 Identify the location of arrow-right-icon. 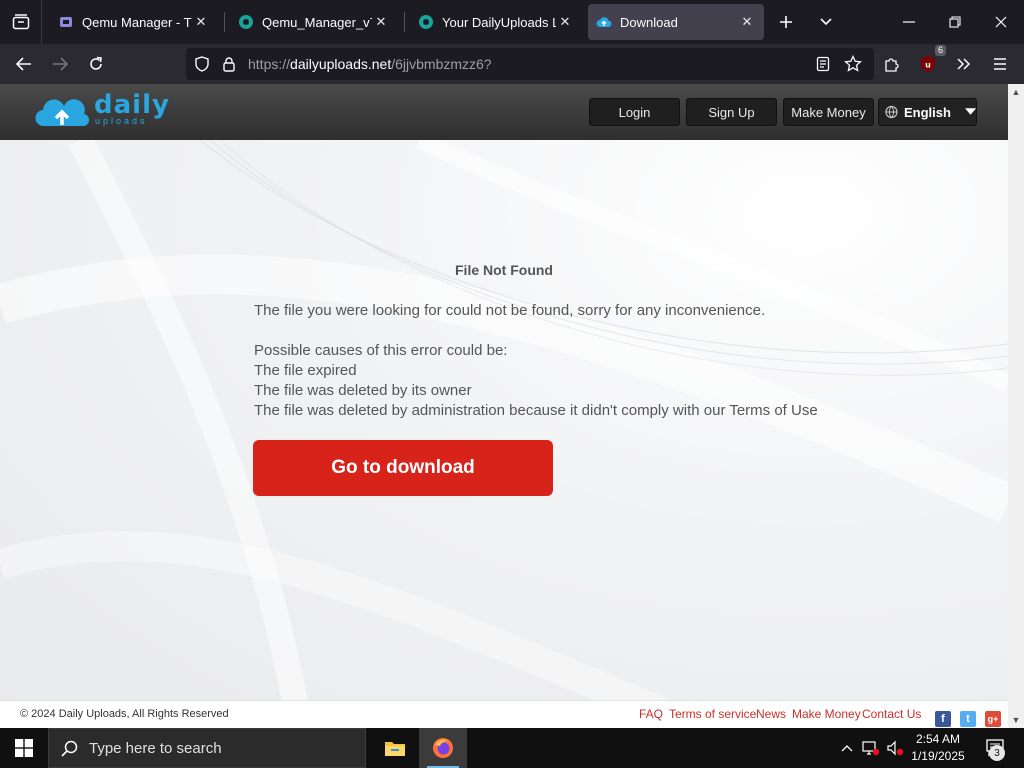
(60, 64).